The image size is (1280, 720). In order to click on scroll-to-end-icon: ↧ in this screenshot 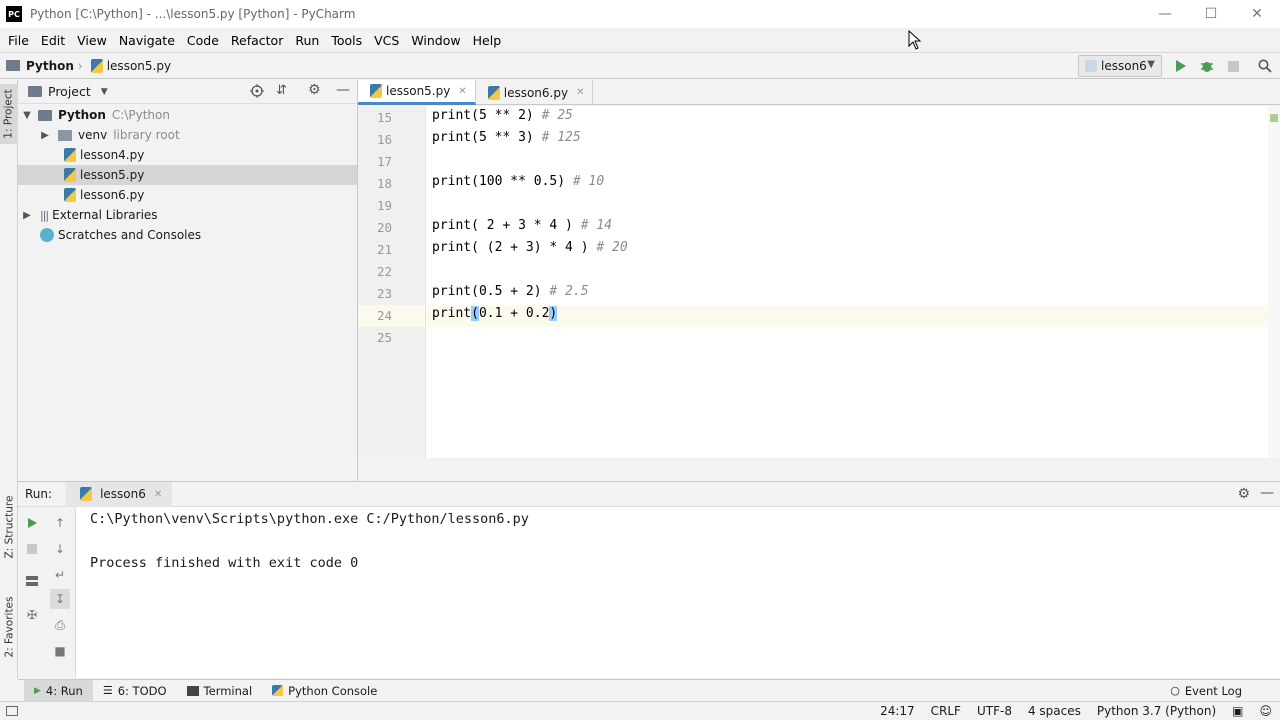, I will do `click(60, 599)`.